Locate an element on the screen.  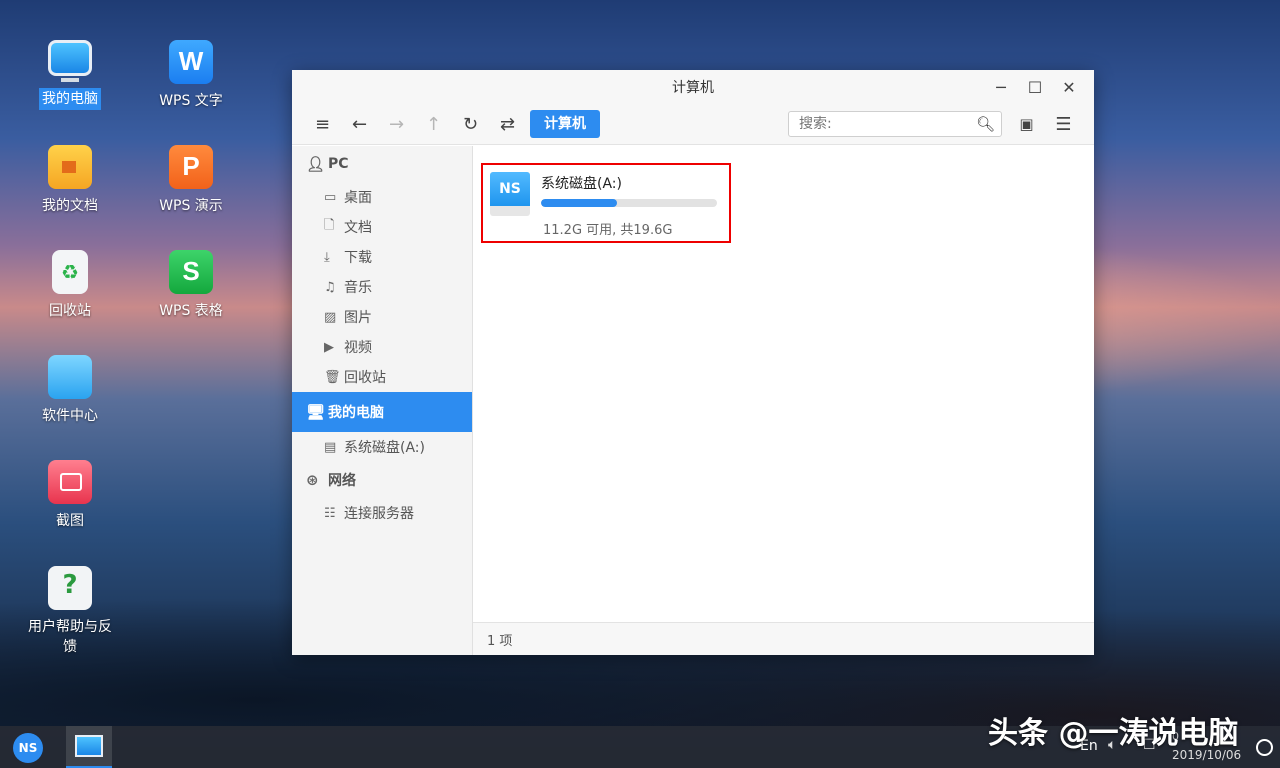
sidebar-item-label: 下载 is located at coordinates (358, 258).